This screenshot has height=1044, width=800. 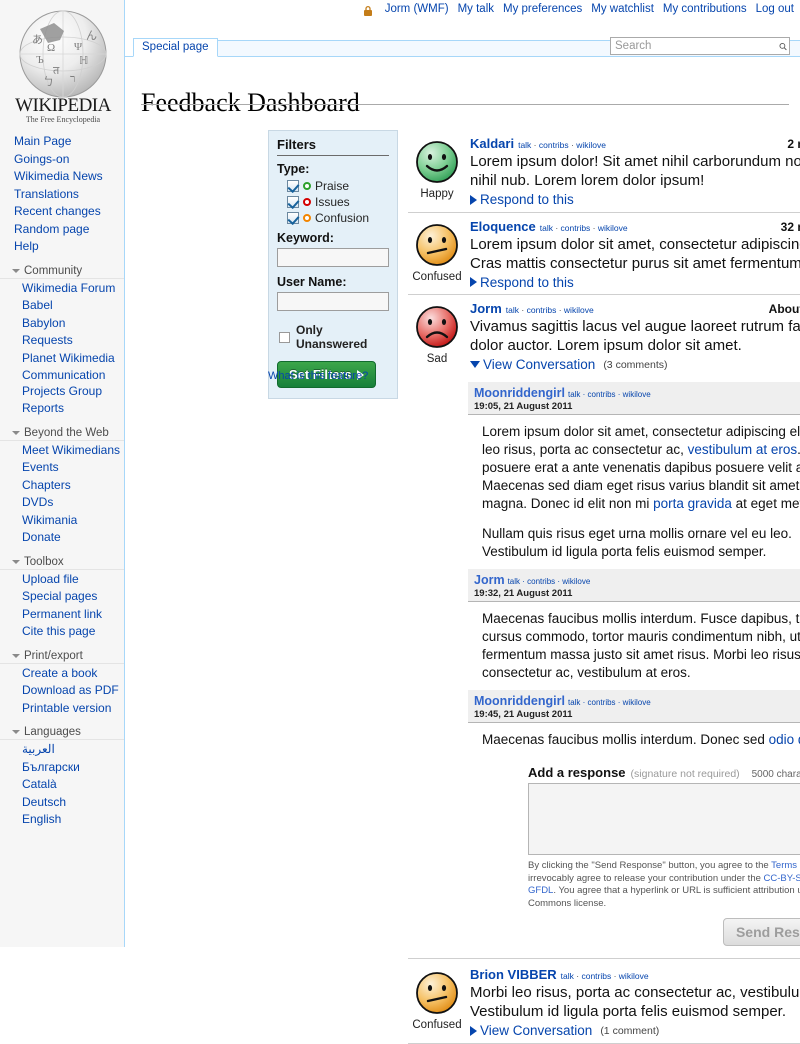 What do you see at coordinates (62, 820) in the screenshot?
I see `sidebar-item-lang-english: English` at bounding box center [62, 820].